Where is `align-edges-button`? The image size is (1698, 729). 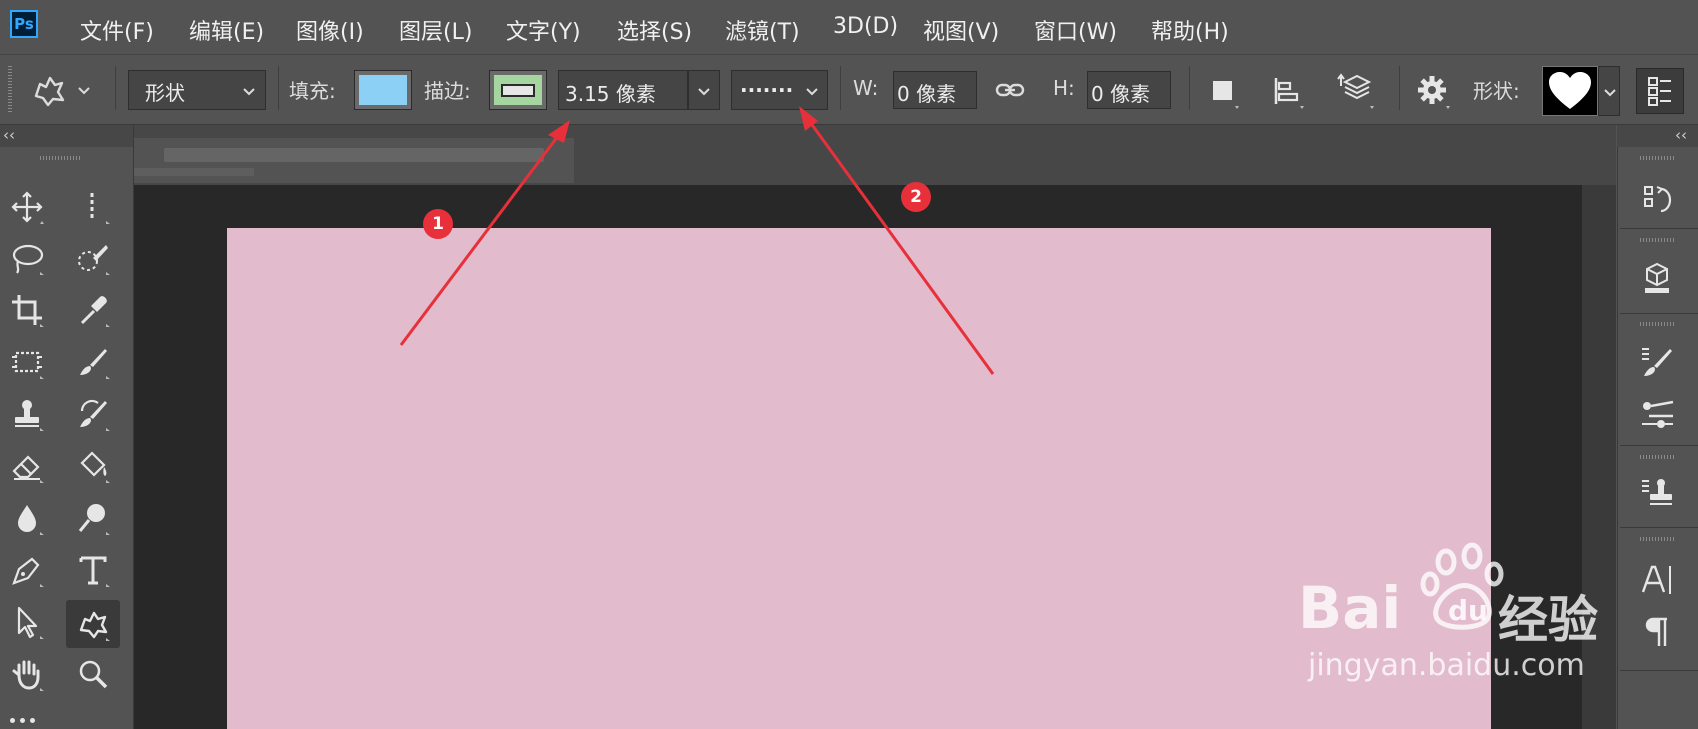
align-edges-button is located at coordinates (1660, 91).